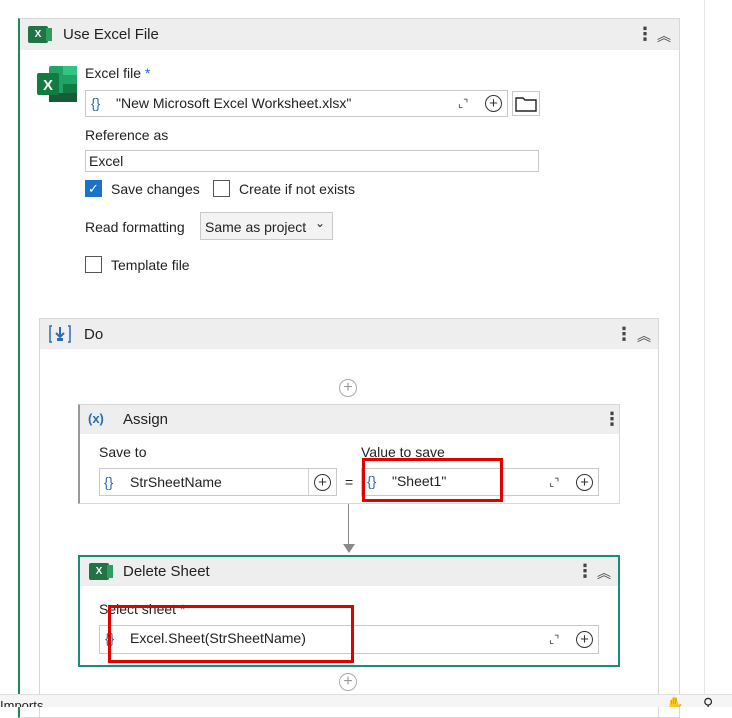 Image resolution: width=732 pixels, height=718 pixels. What do you see at coordinates (366, 700) in the screenshot?
I see `designer-bottom-bar: Imports ✋ ⚲` at bounding box center [366, 700].